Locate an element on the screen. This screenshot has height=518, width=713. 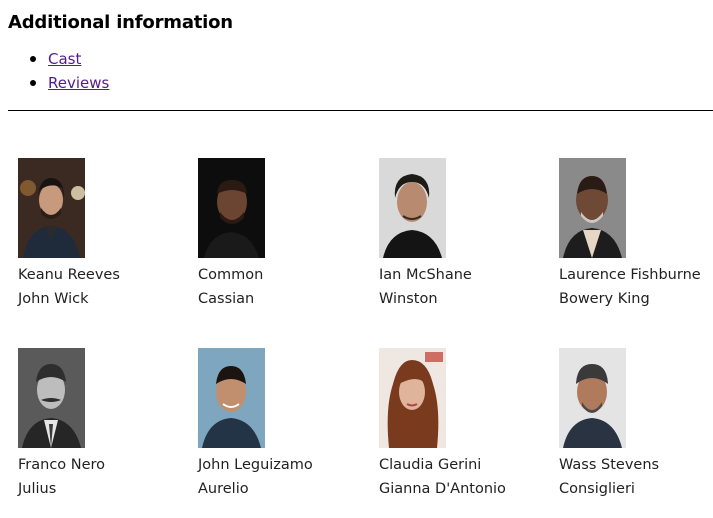
cast-card: Keanu Reeves John Wick is located at coordinates (103, 234).